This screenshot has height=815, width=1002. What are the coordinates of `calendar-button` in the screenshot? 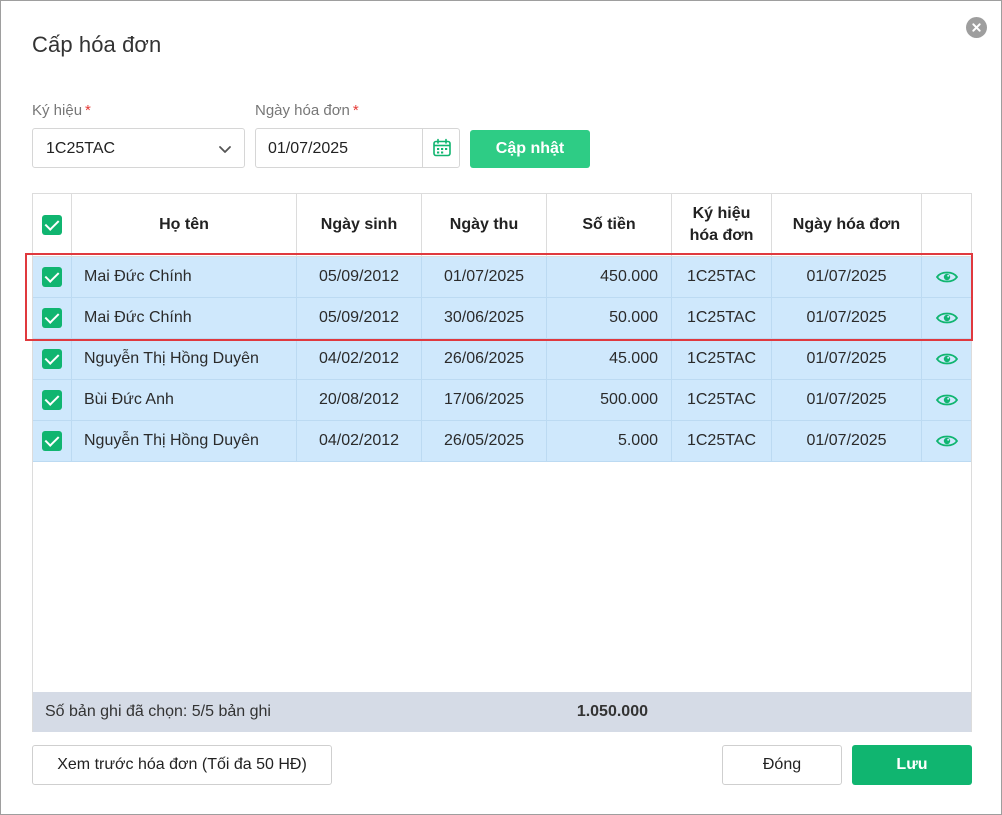 It's located at (441, 148).